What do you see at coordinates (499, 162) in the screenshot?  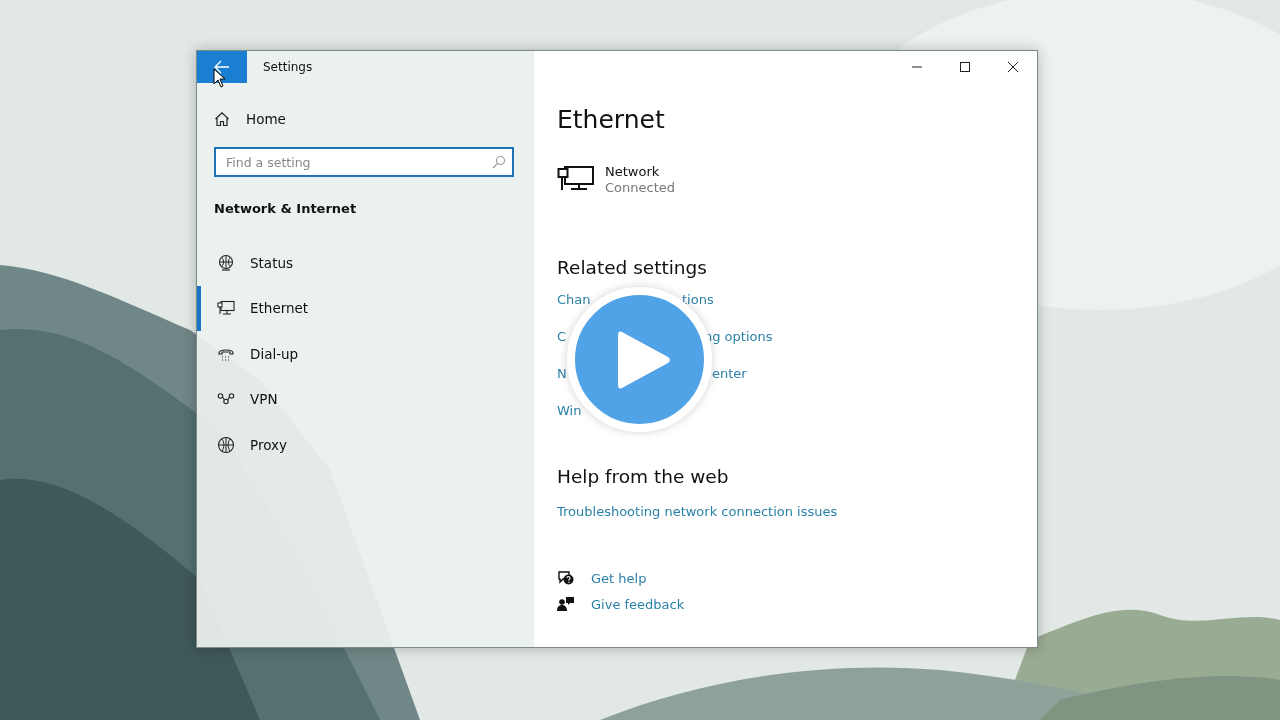 I see `search-icon` at bounding box center [499, 162].